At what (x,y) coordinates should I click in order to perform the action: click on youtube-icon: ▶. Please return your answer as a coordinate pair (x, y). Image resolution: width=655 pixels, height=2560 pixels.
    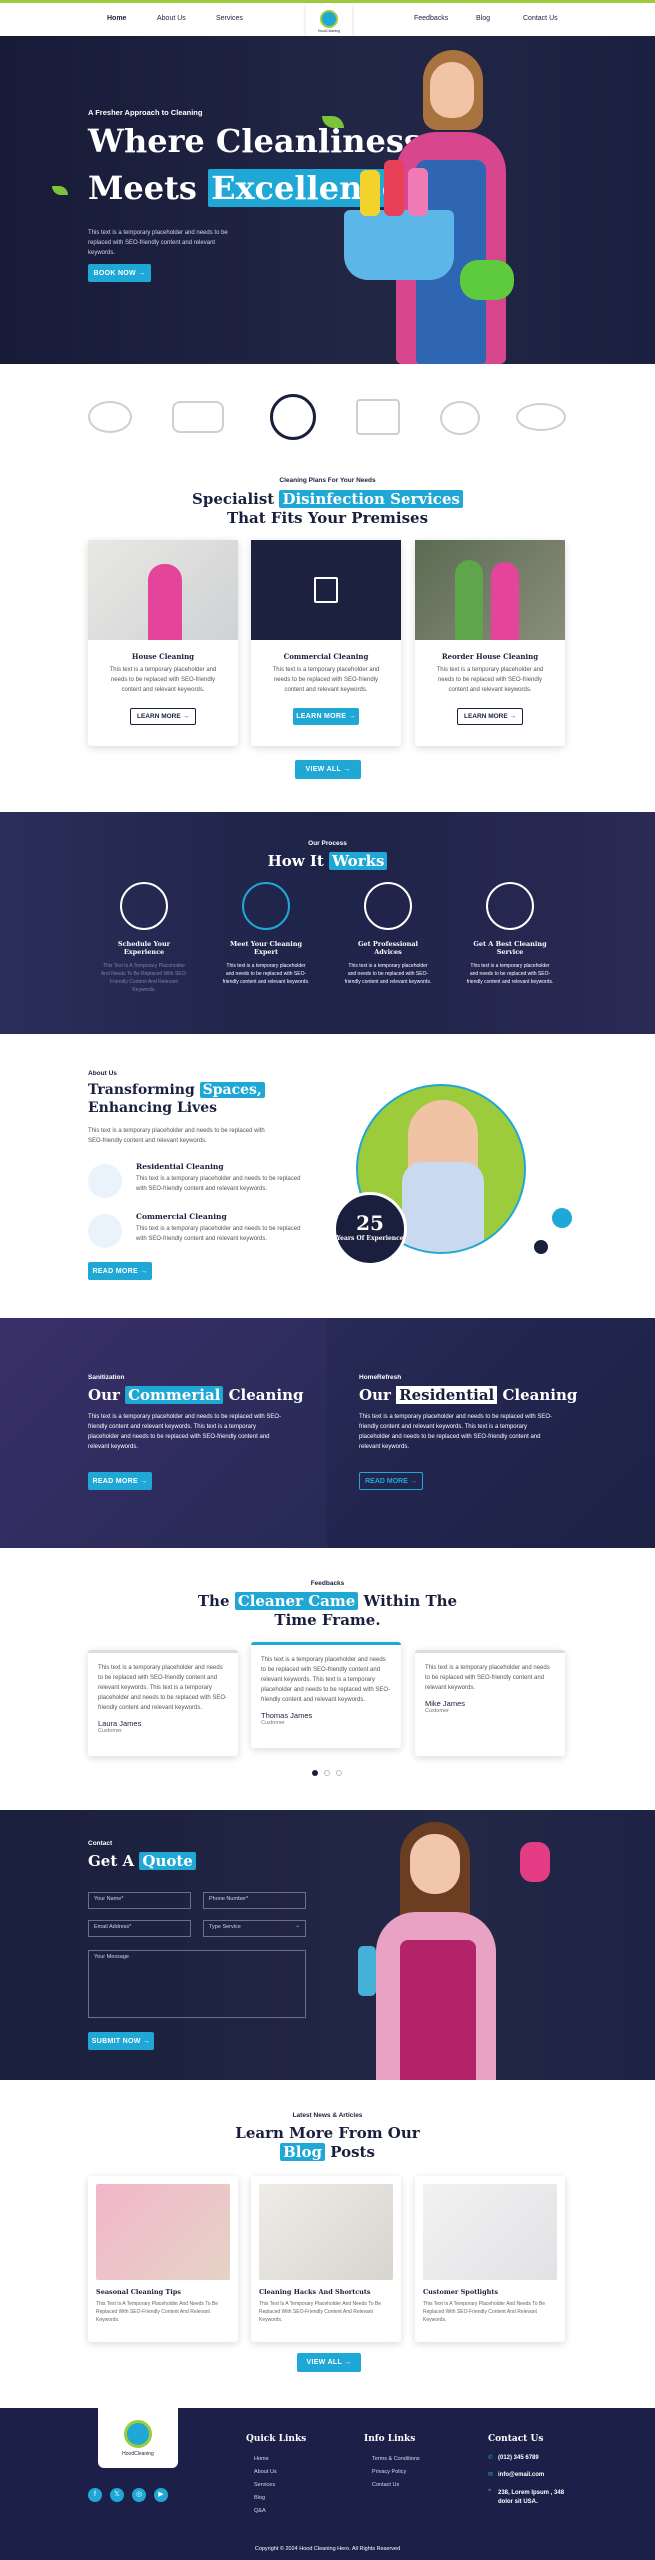
    Looking at the image, I should click on (161, 2495).